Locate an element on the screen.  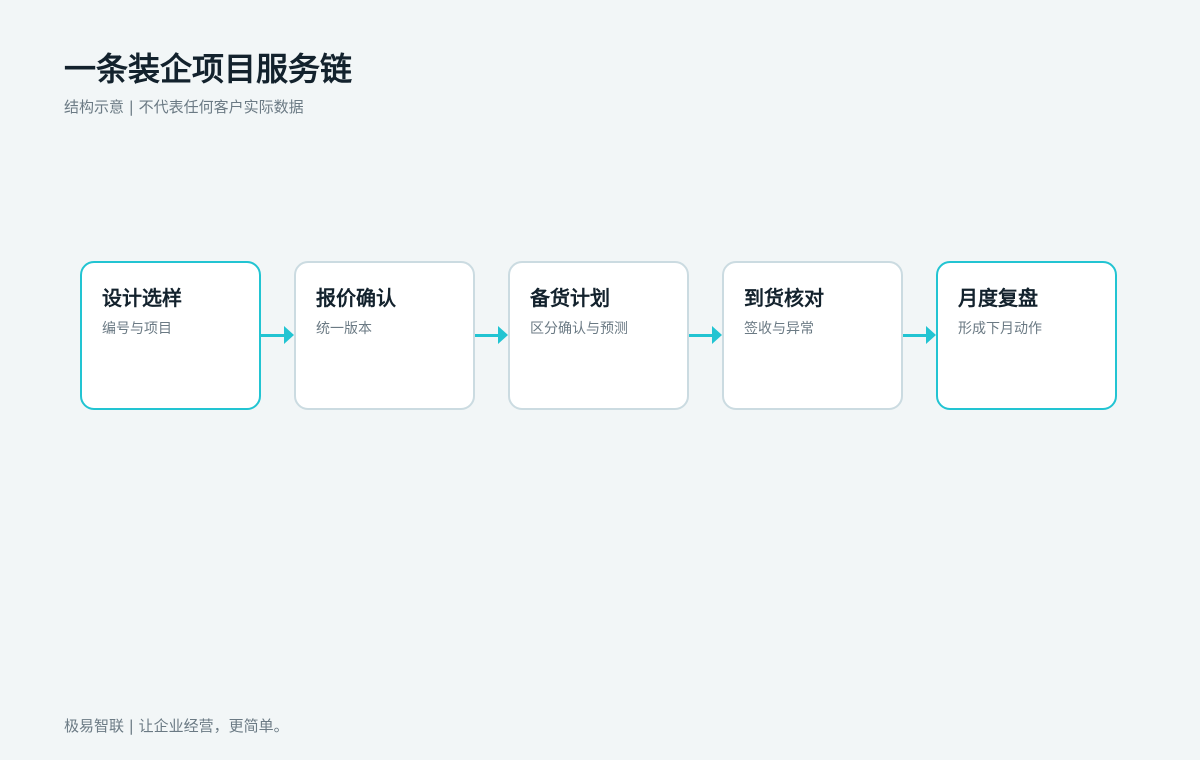
step-title: 设计选样 is located at coordinates (142, 298).